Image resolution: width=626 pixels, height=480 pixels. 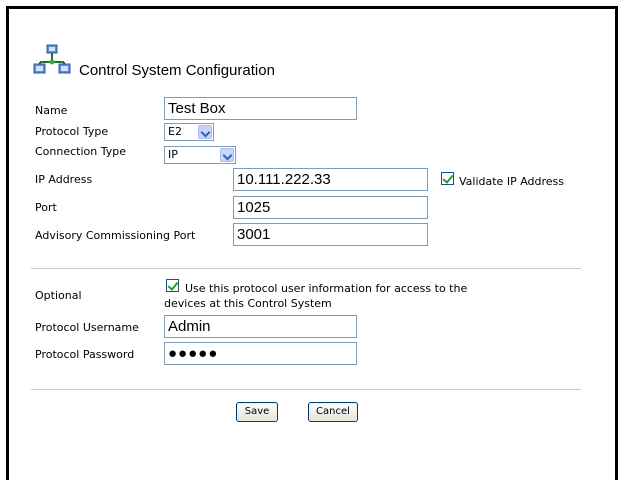 I want to click on connection-type-label: Connection Type, so click(x=81, y=151).